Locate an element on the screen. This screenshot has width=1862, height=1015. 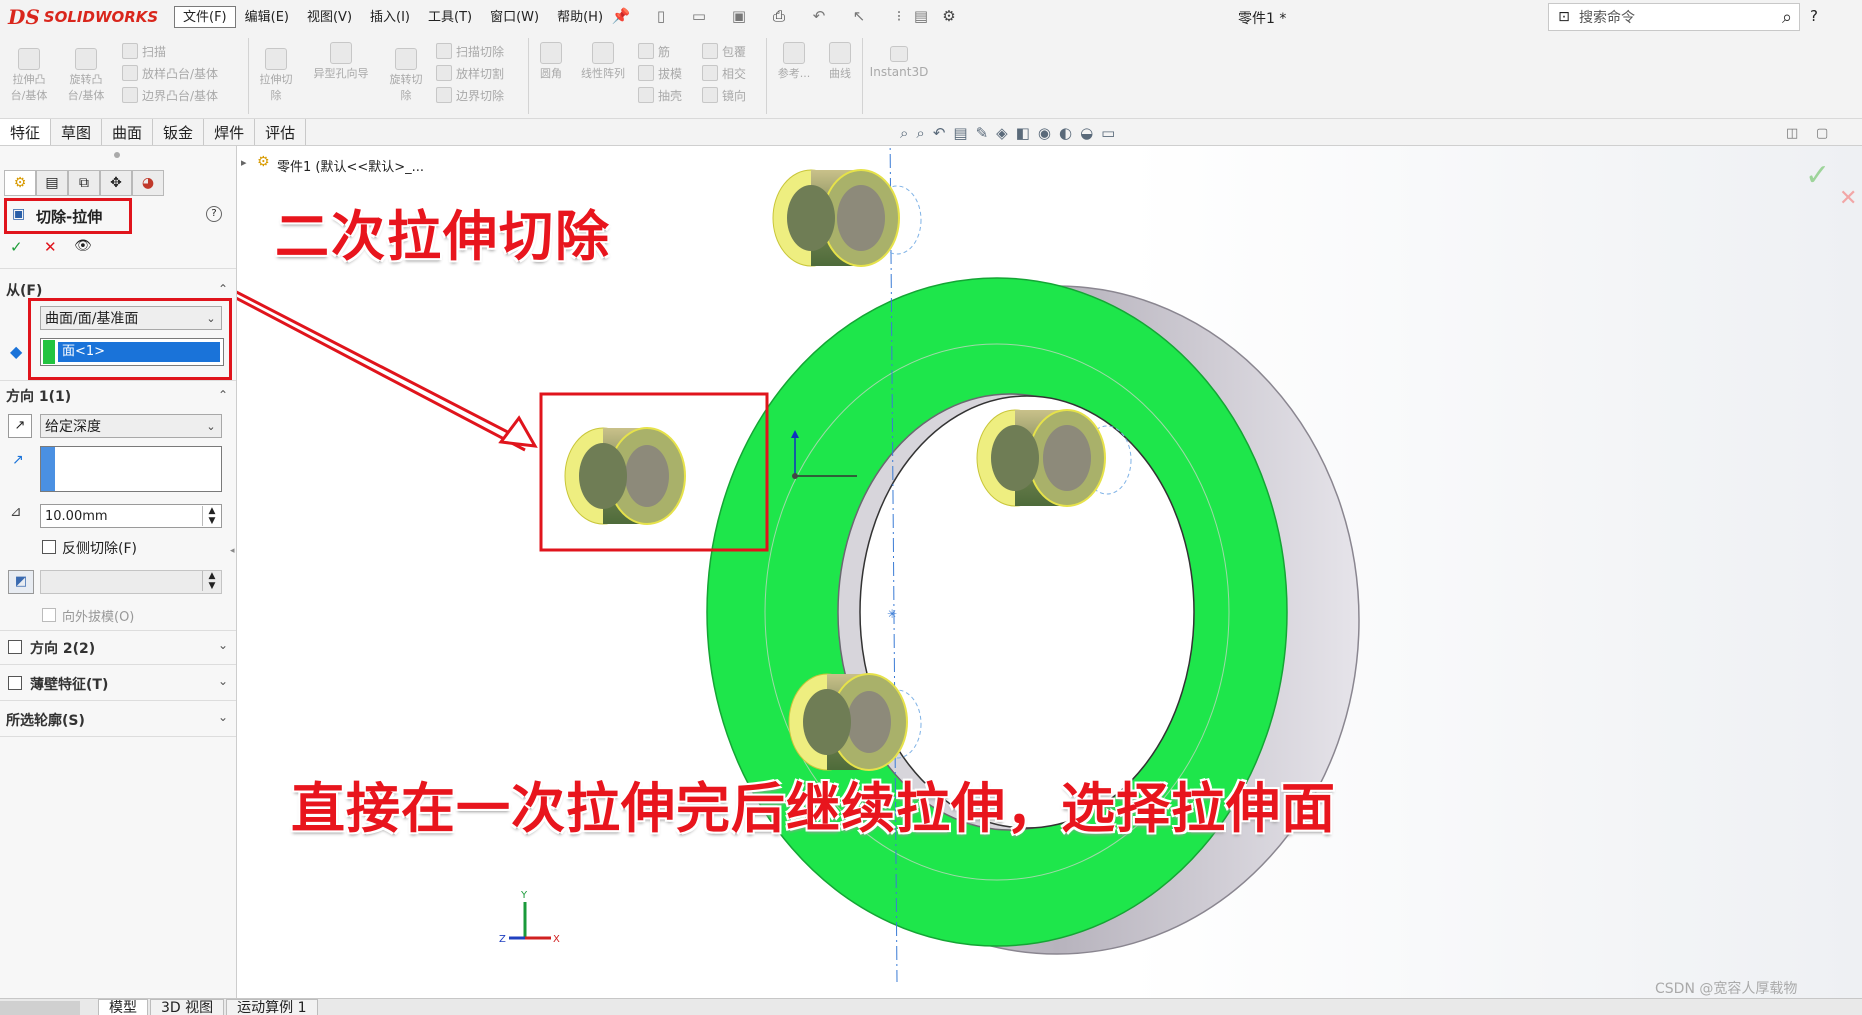
traffic-light-icon: ⁝ is located at coordinates (899, 16).